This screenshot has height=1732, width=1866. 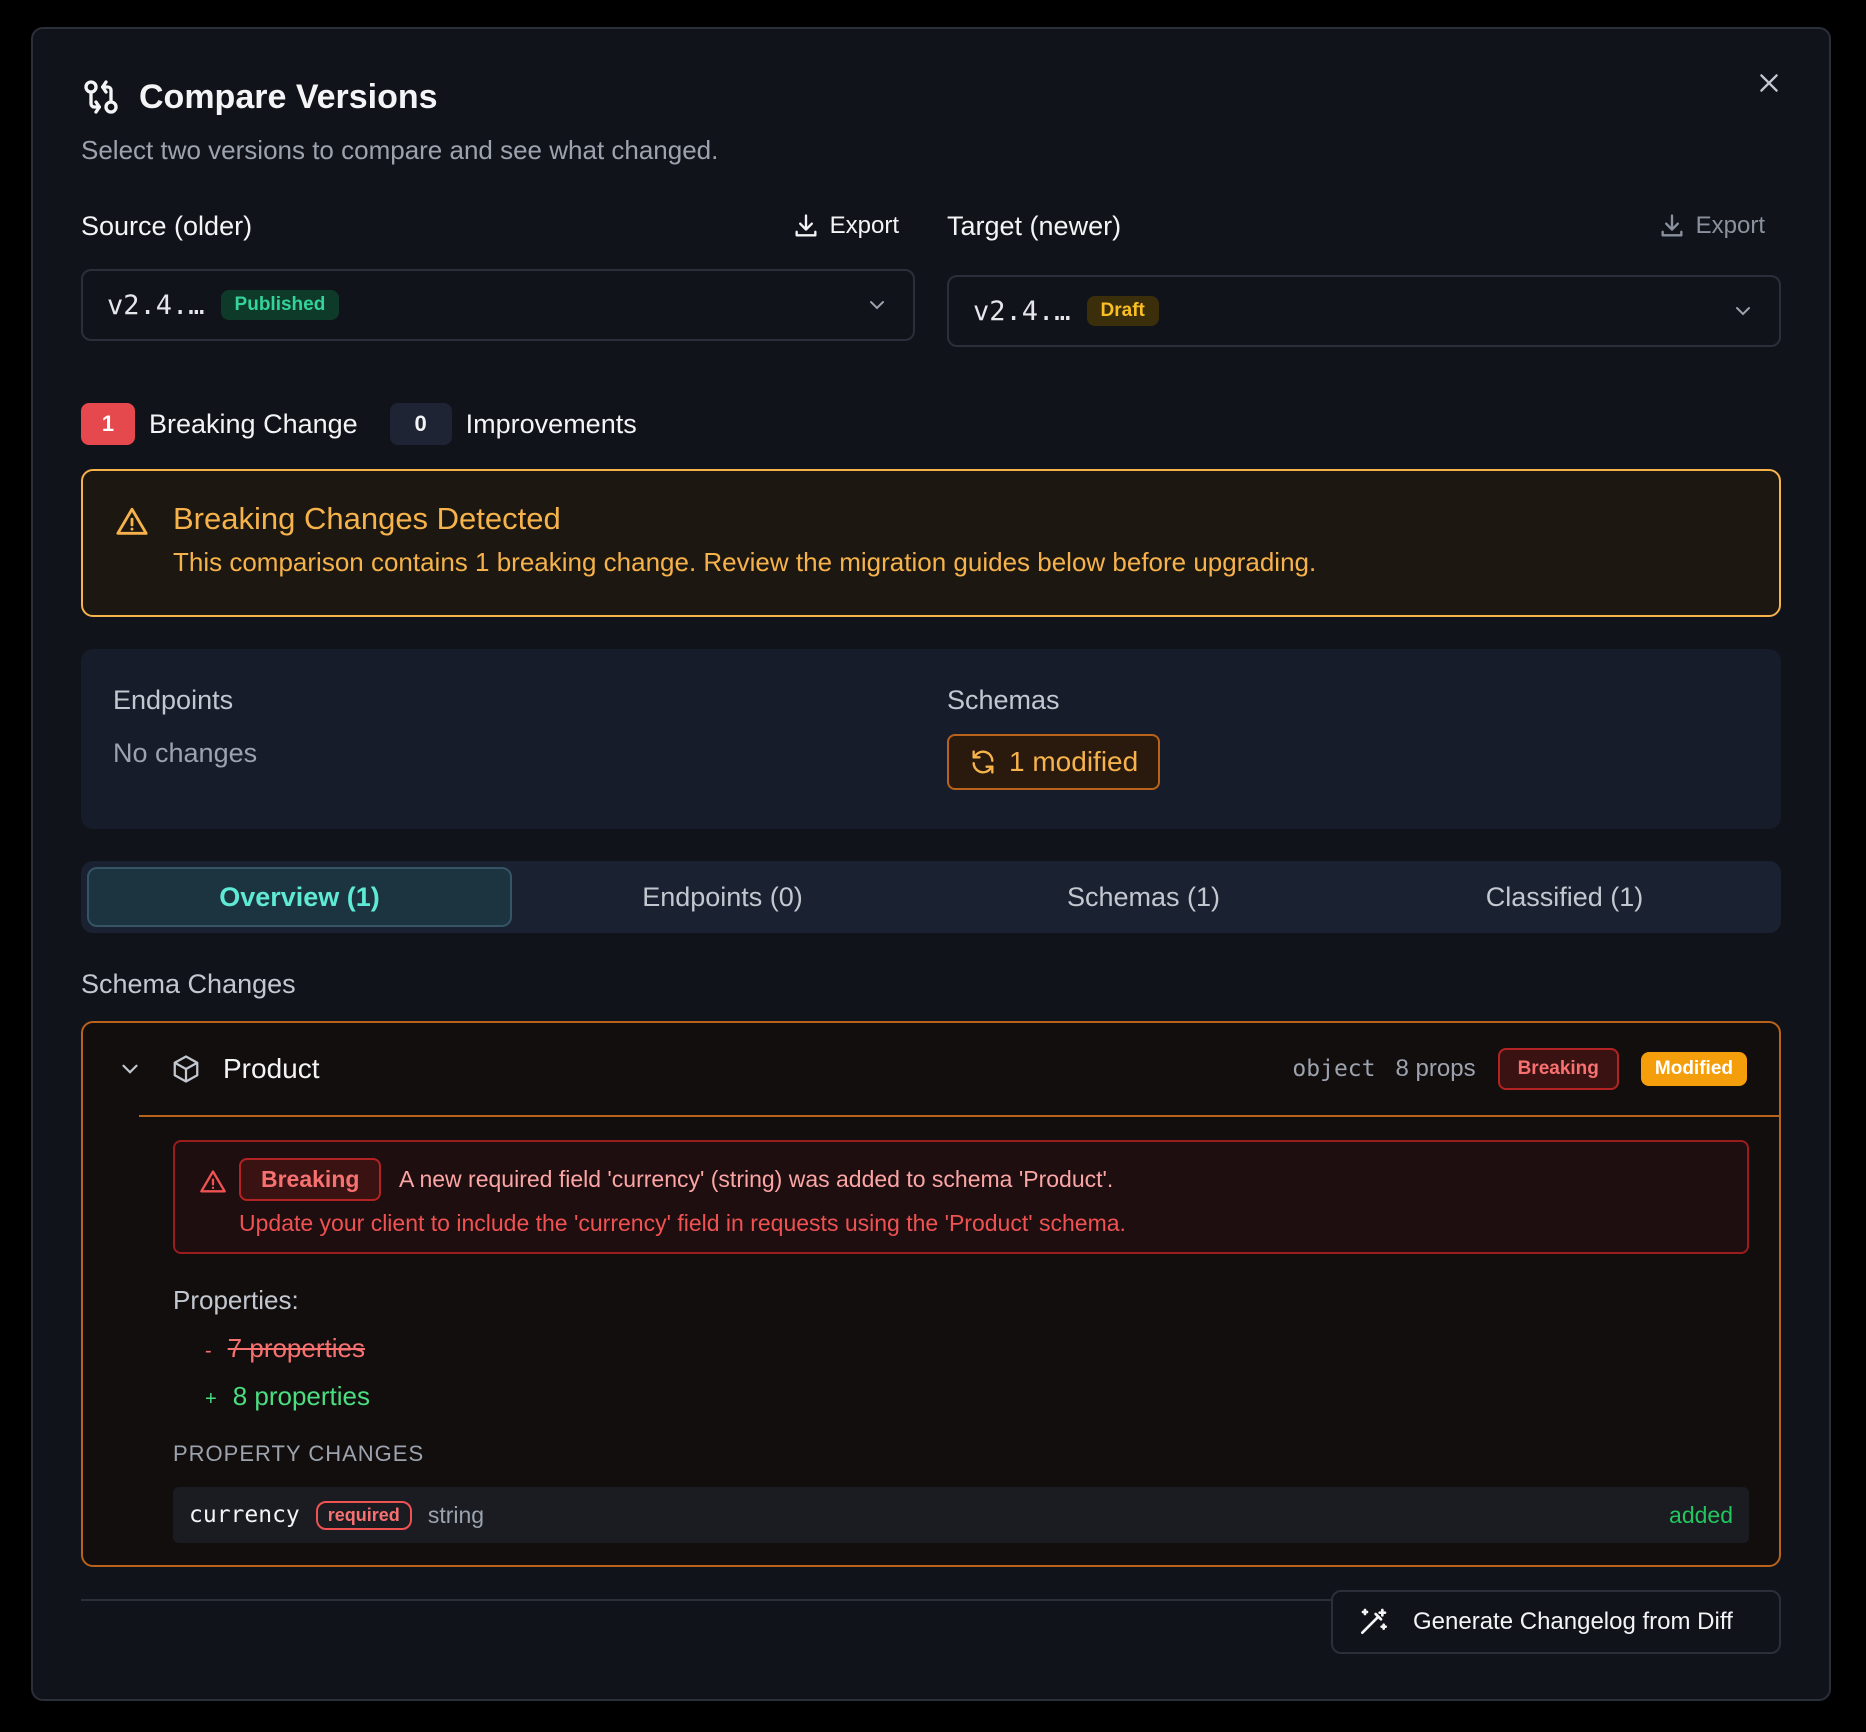 I want to click on source-export-button: Export, so click(x=845, y=226).